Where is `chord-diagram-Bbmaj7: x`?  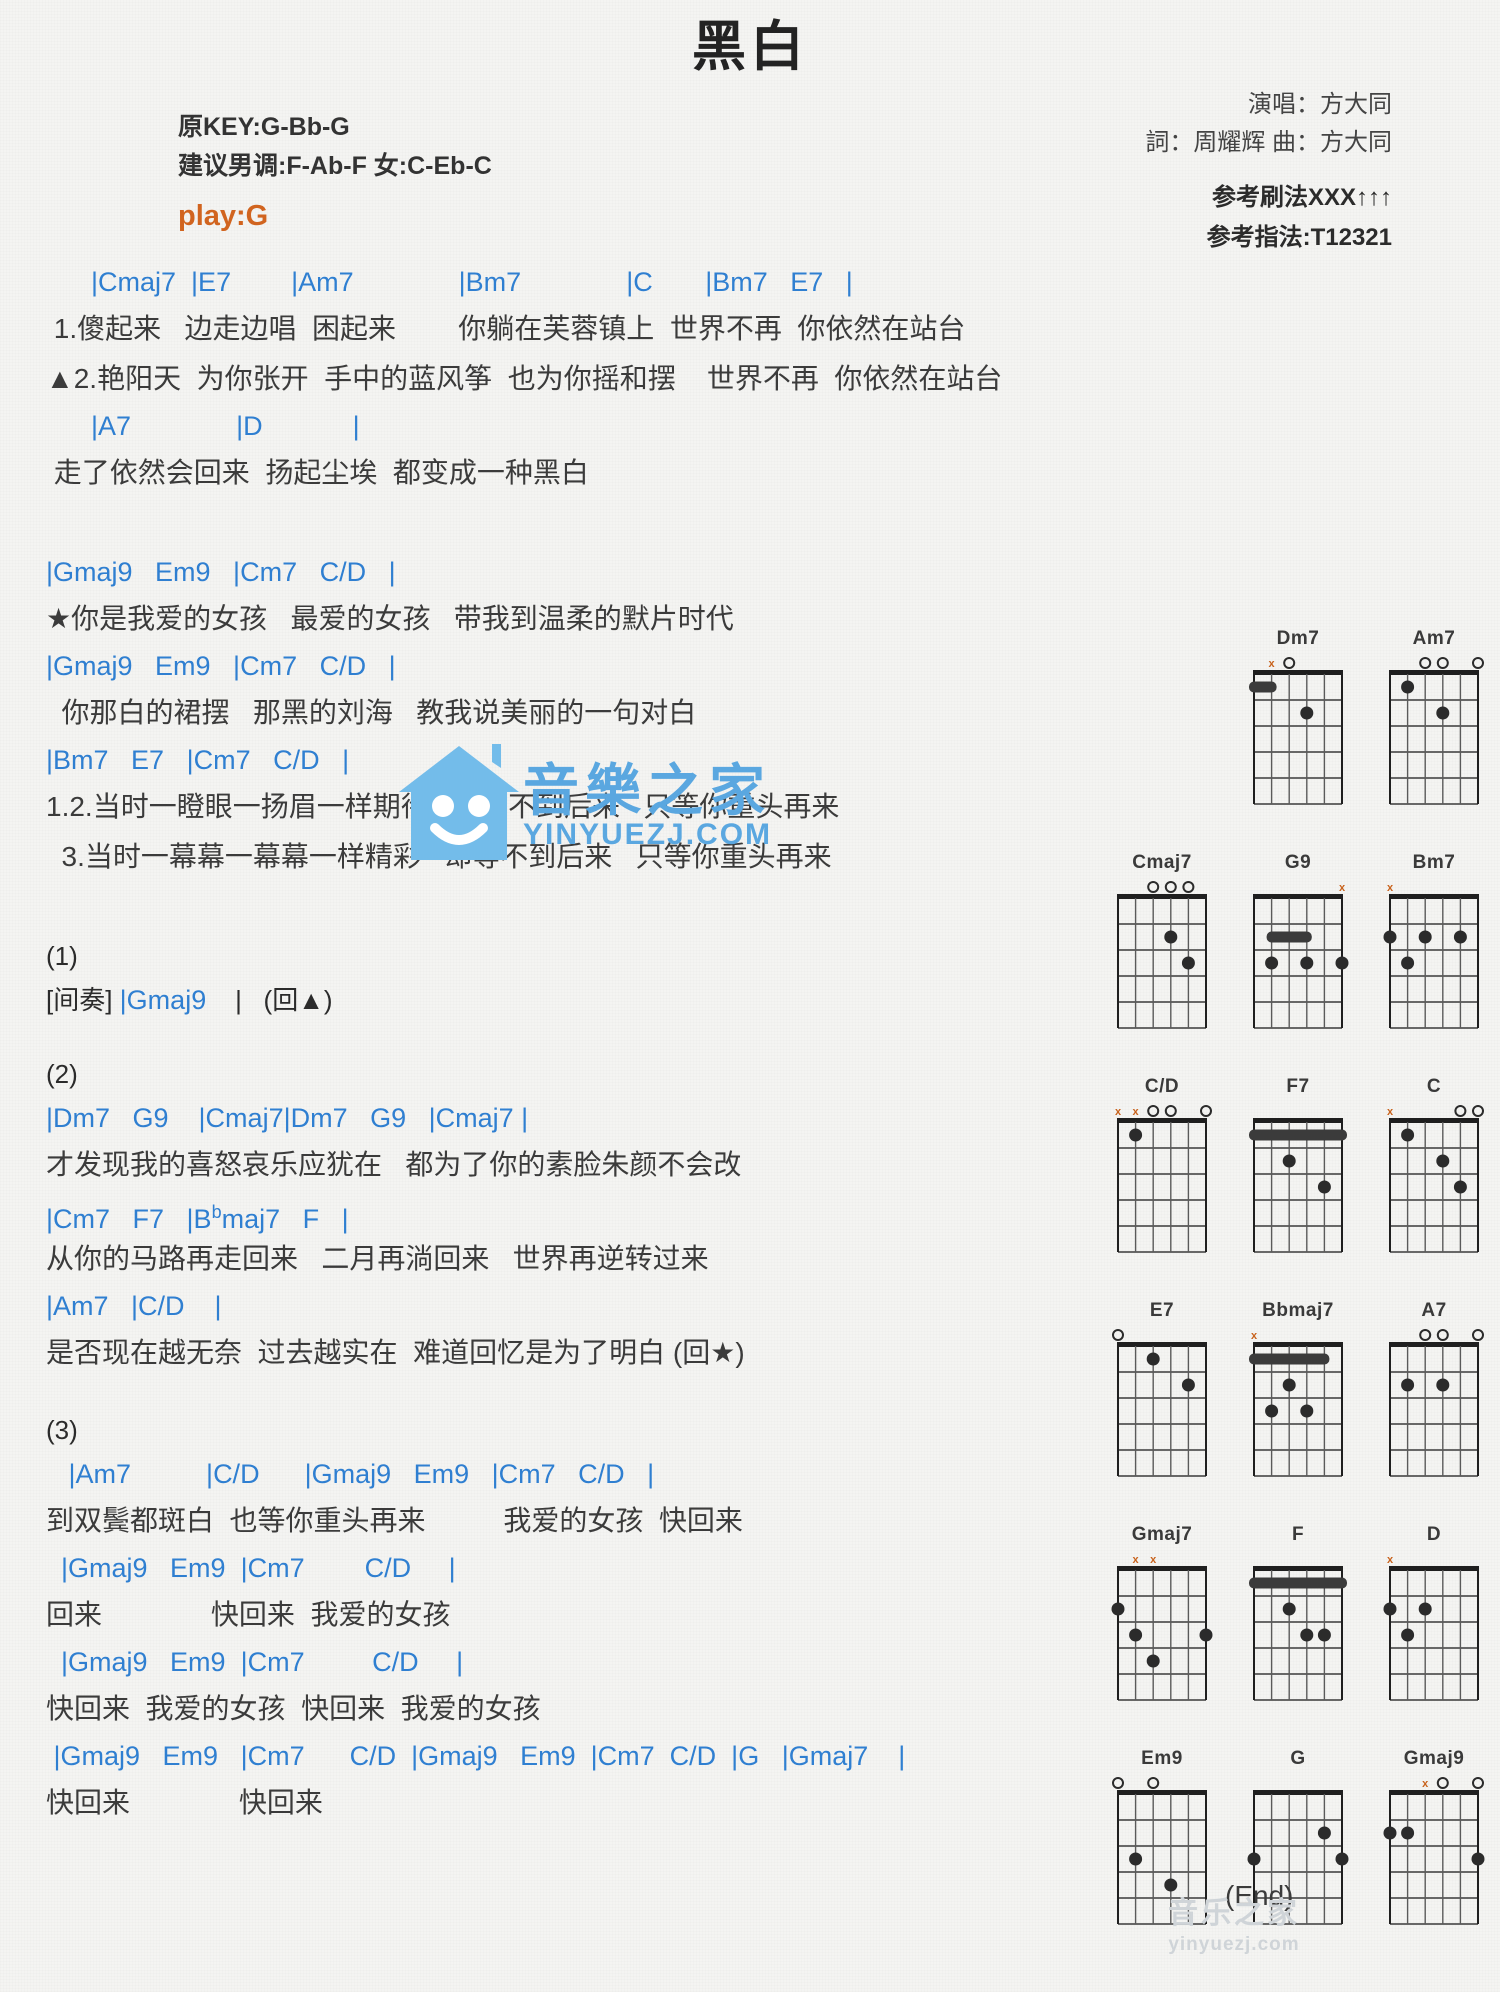
chord-diagram-Bbmaj7: x is located at coordinates (1296, 1403).